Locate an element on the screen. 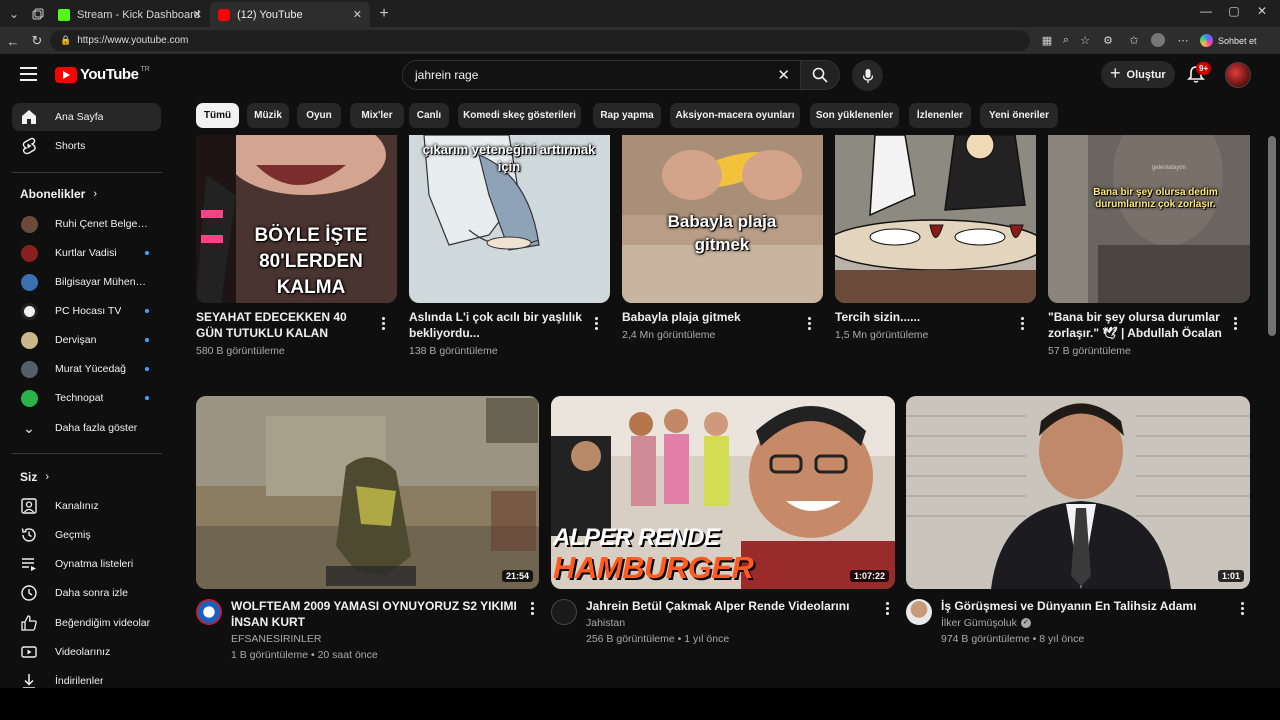  short-thumbnail is located at coordinates (935, 219).